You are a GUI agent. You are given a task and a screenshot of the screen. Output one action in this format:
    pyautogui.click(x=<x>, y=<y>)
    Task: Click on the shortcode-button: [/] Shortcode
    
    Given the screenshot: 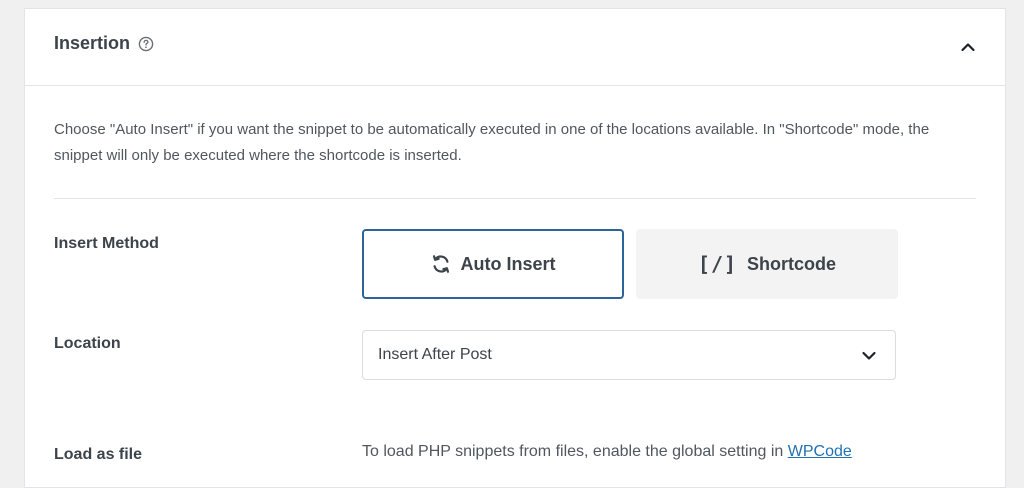 What is the action you would take?
    pyautogui.click(x=767, y=264)
    